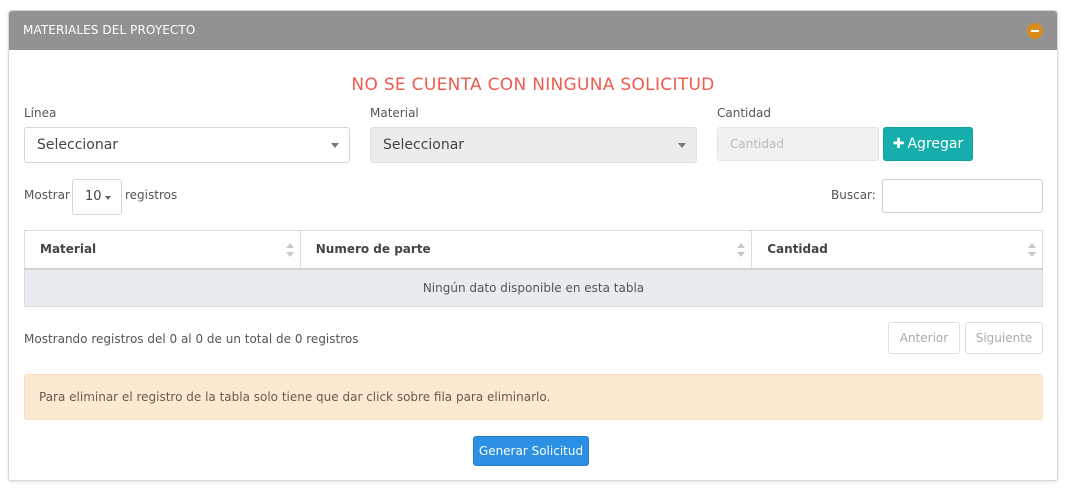 Image resolution: width=1067 pixels, height=491 pixels. Describe the element at coordinates (531, 451) in the screenshot. I see `generate-request-button: Generar Solicitud` at that location.